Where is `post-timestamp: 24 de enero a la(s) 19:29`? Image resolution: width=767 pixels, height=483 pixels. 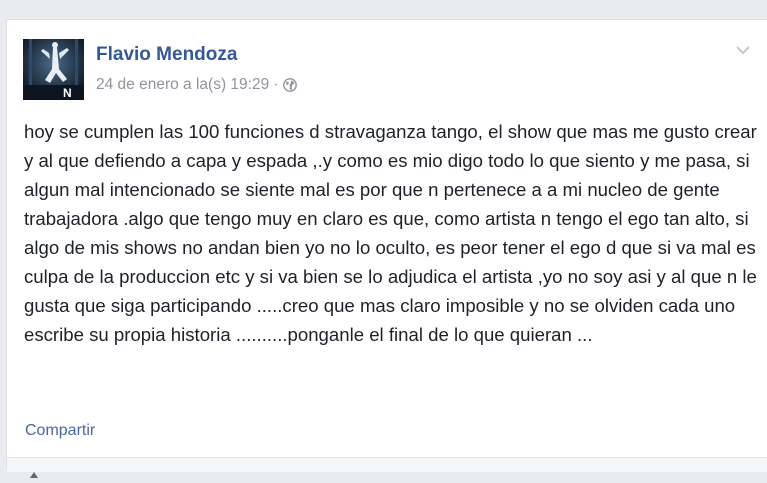 post-timestamp: 24 de enero a la(s) 19:29 is located at coordinates (182, 85).